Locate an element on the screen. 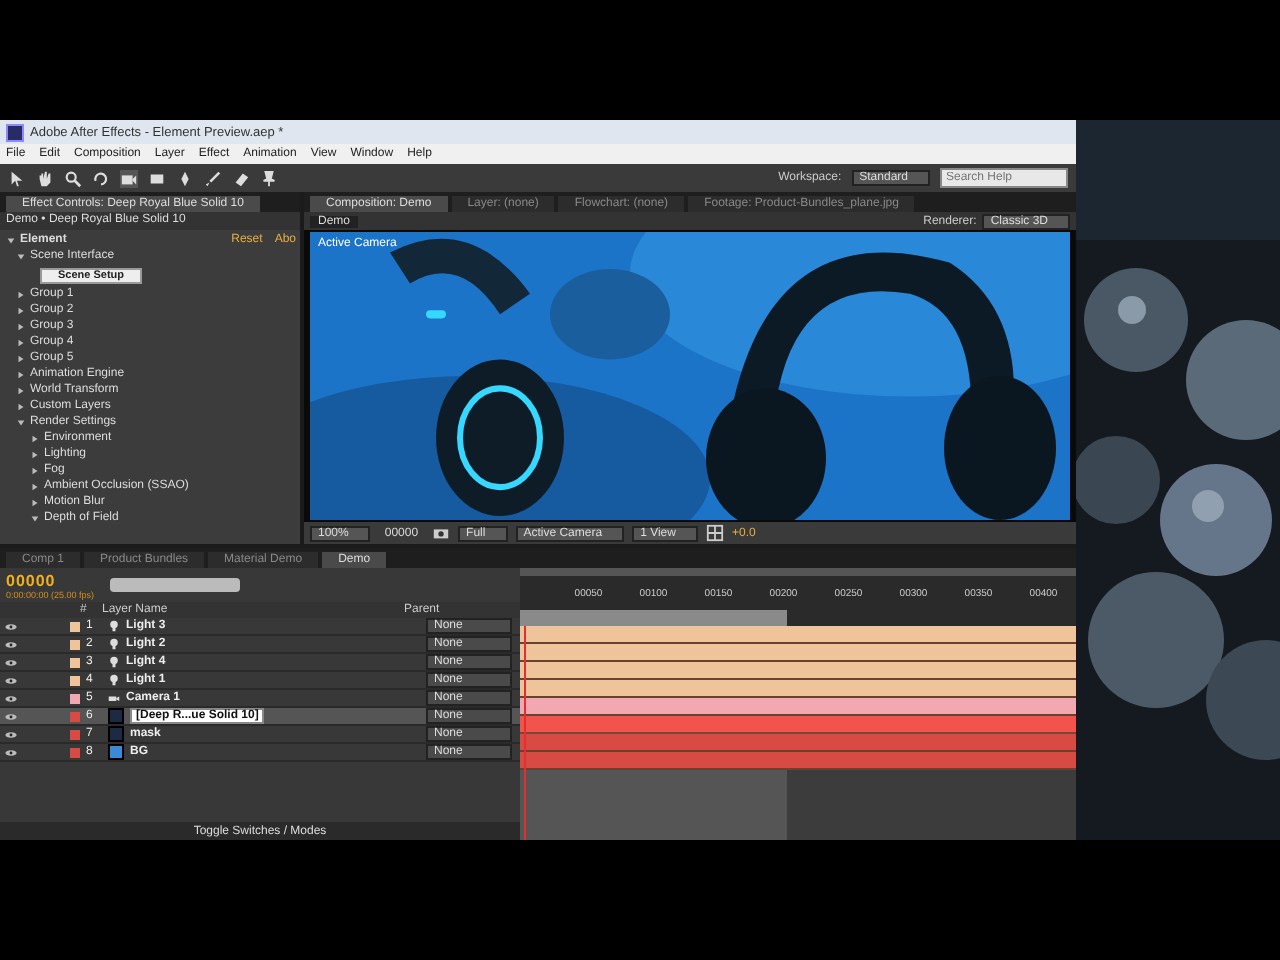 This screenshot has width=1280, height=960. app-logo-icon is located at coordinates (15, 132).